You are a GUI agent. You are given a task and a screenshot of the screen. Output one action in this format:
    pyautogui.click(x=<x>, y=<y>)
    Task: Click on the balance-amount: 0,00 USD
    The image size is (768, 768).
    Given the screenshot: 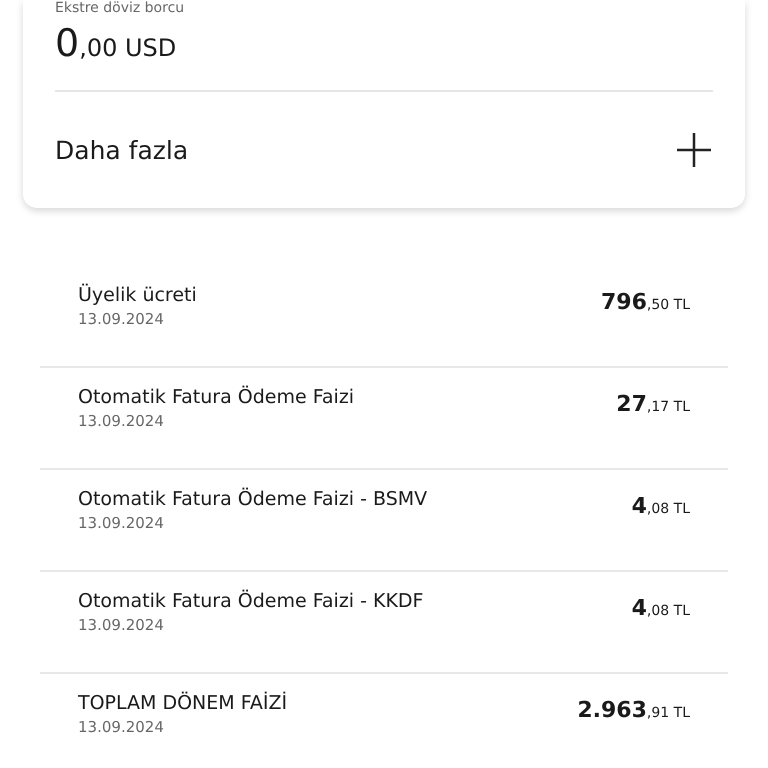 What is the action you would take?
    pyautogui.click(x=115, y=43)
    